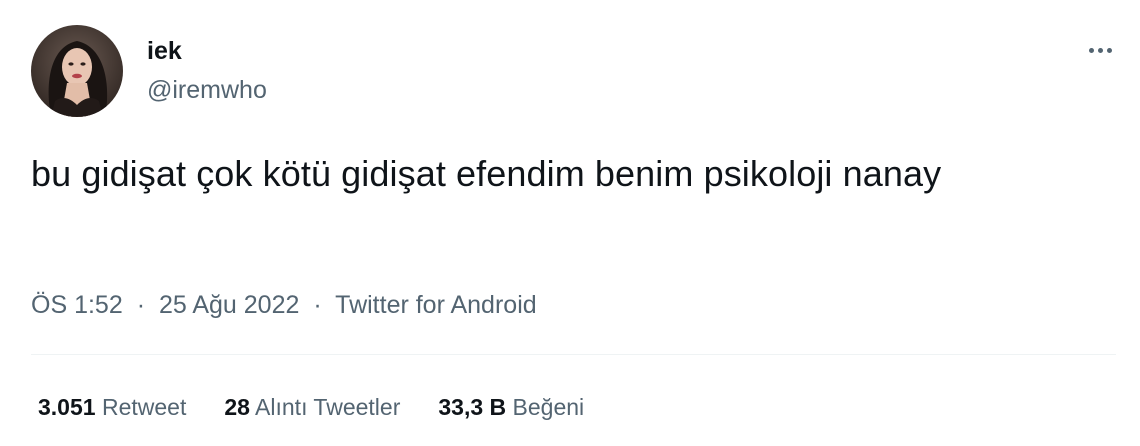  Describe the element at coordinates (144, 407) in the screenshot. I see `retweet-count-label: Retweet` at that location.